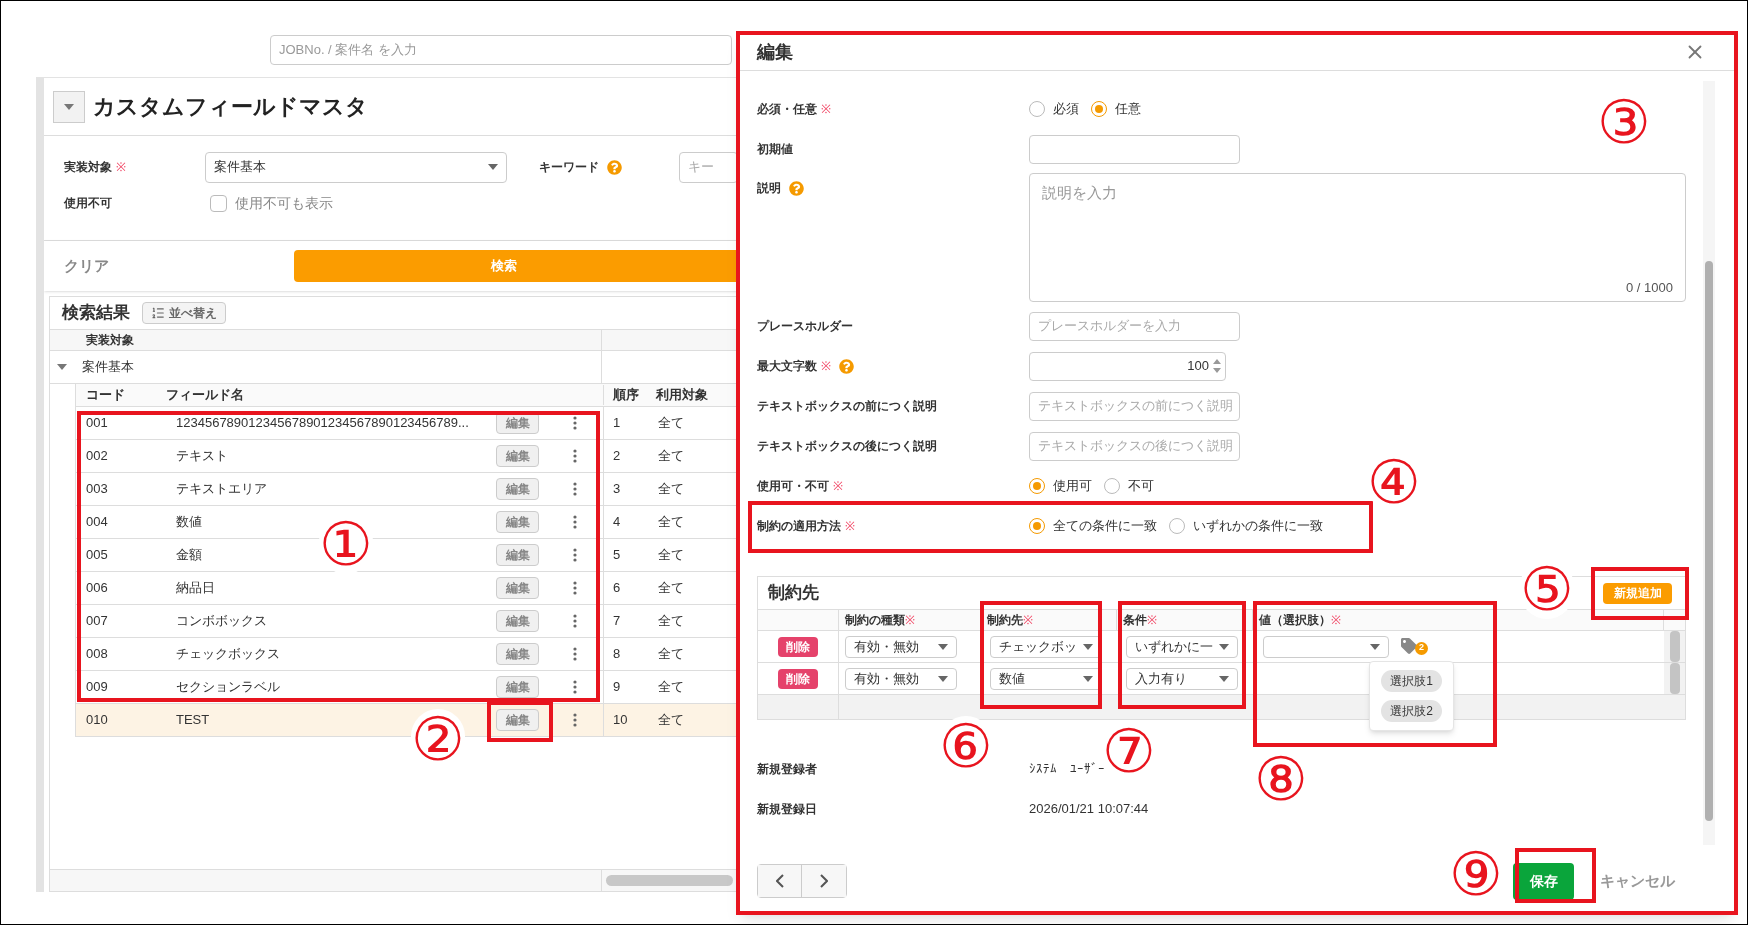  I want to click on table-cell-text: 006, so click(97, 588).